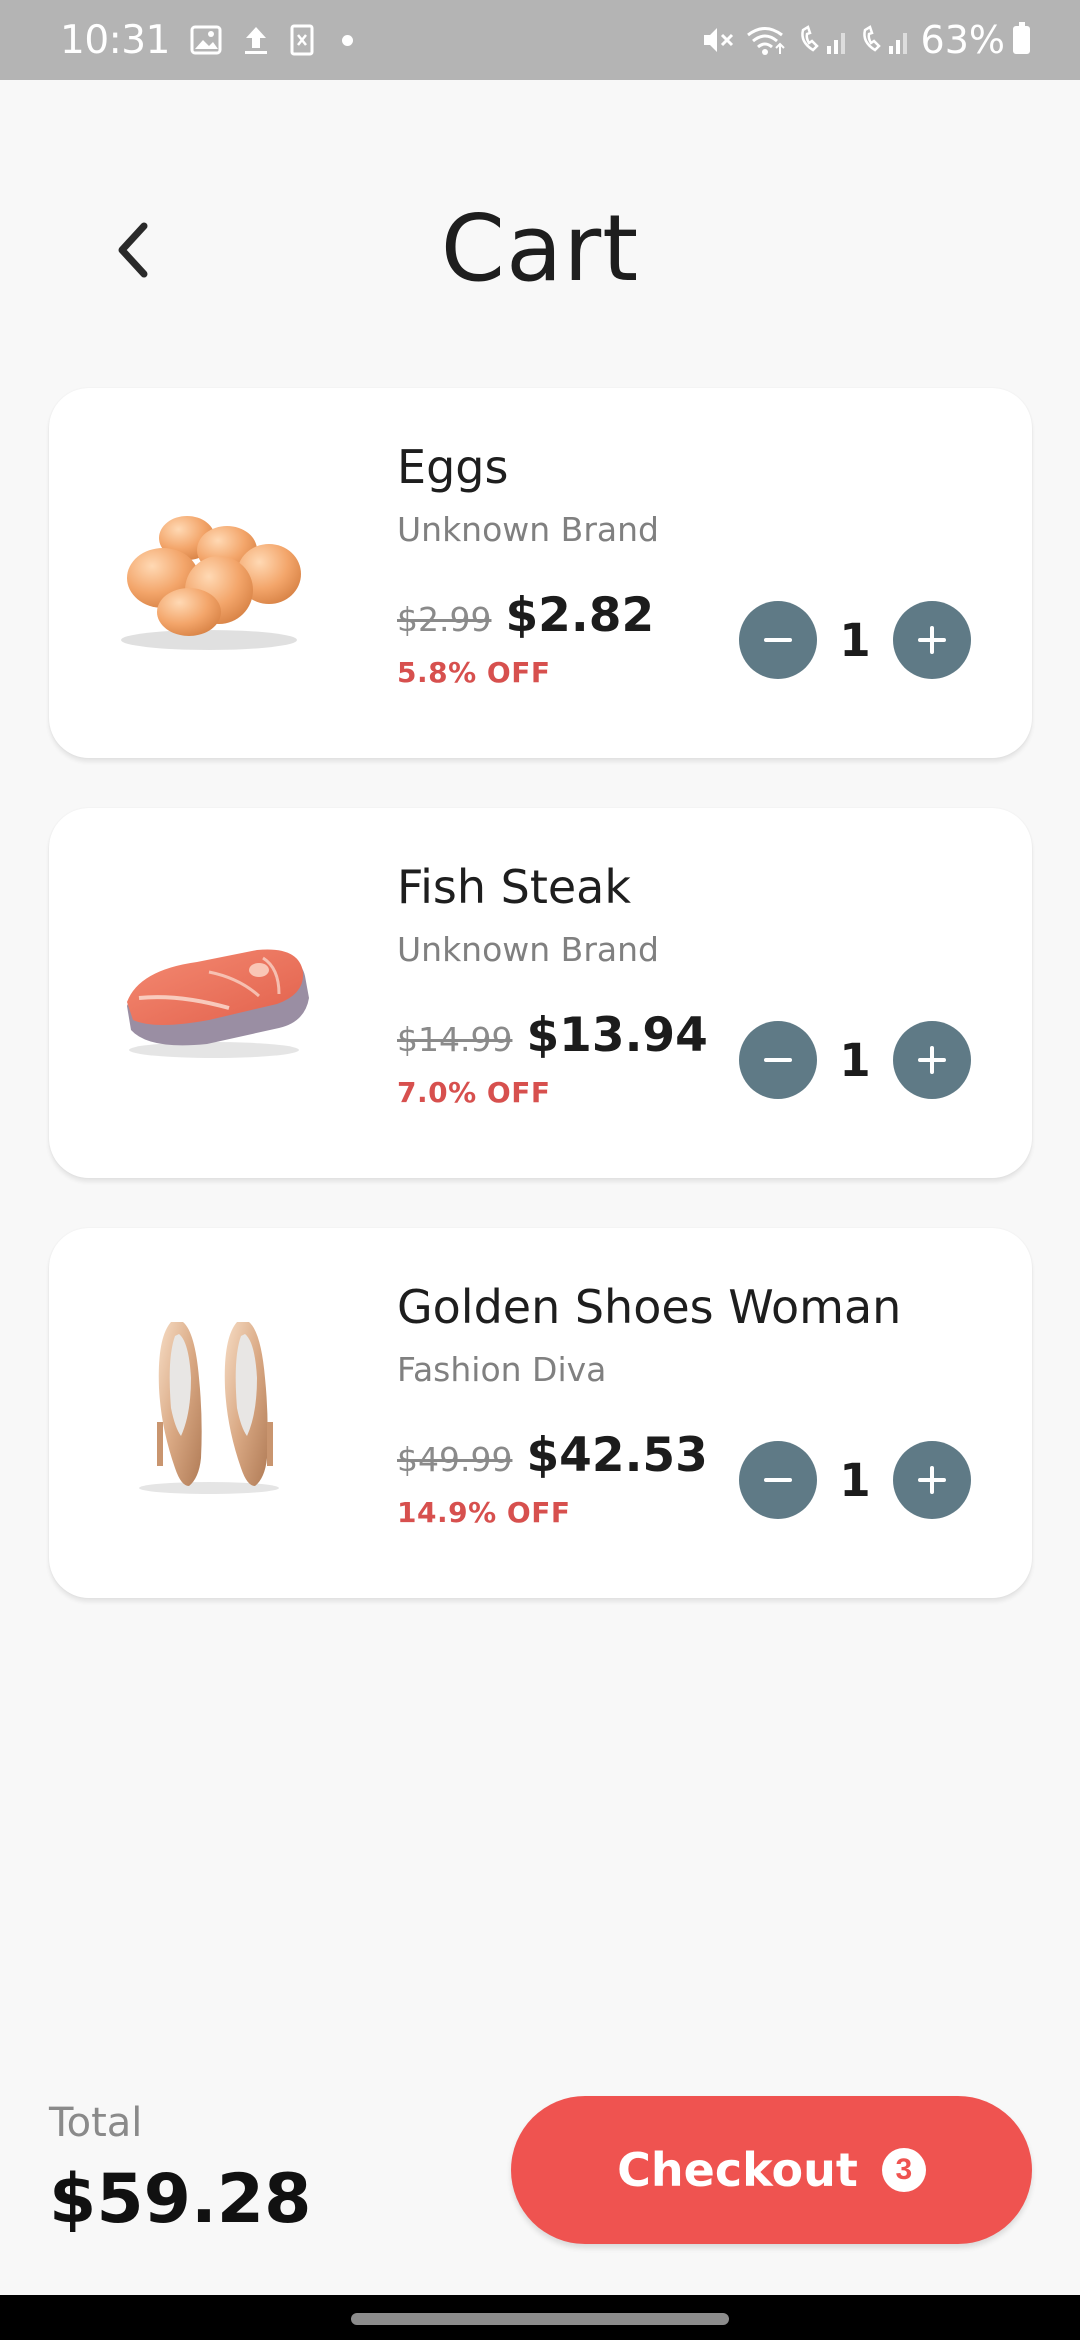 This screenshot has width=1080, height=2340. What do you see at coordinates (718, 40) in the screenshot?
I see `mute-icon` at bounding box center [718, 40].